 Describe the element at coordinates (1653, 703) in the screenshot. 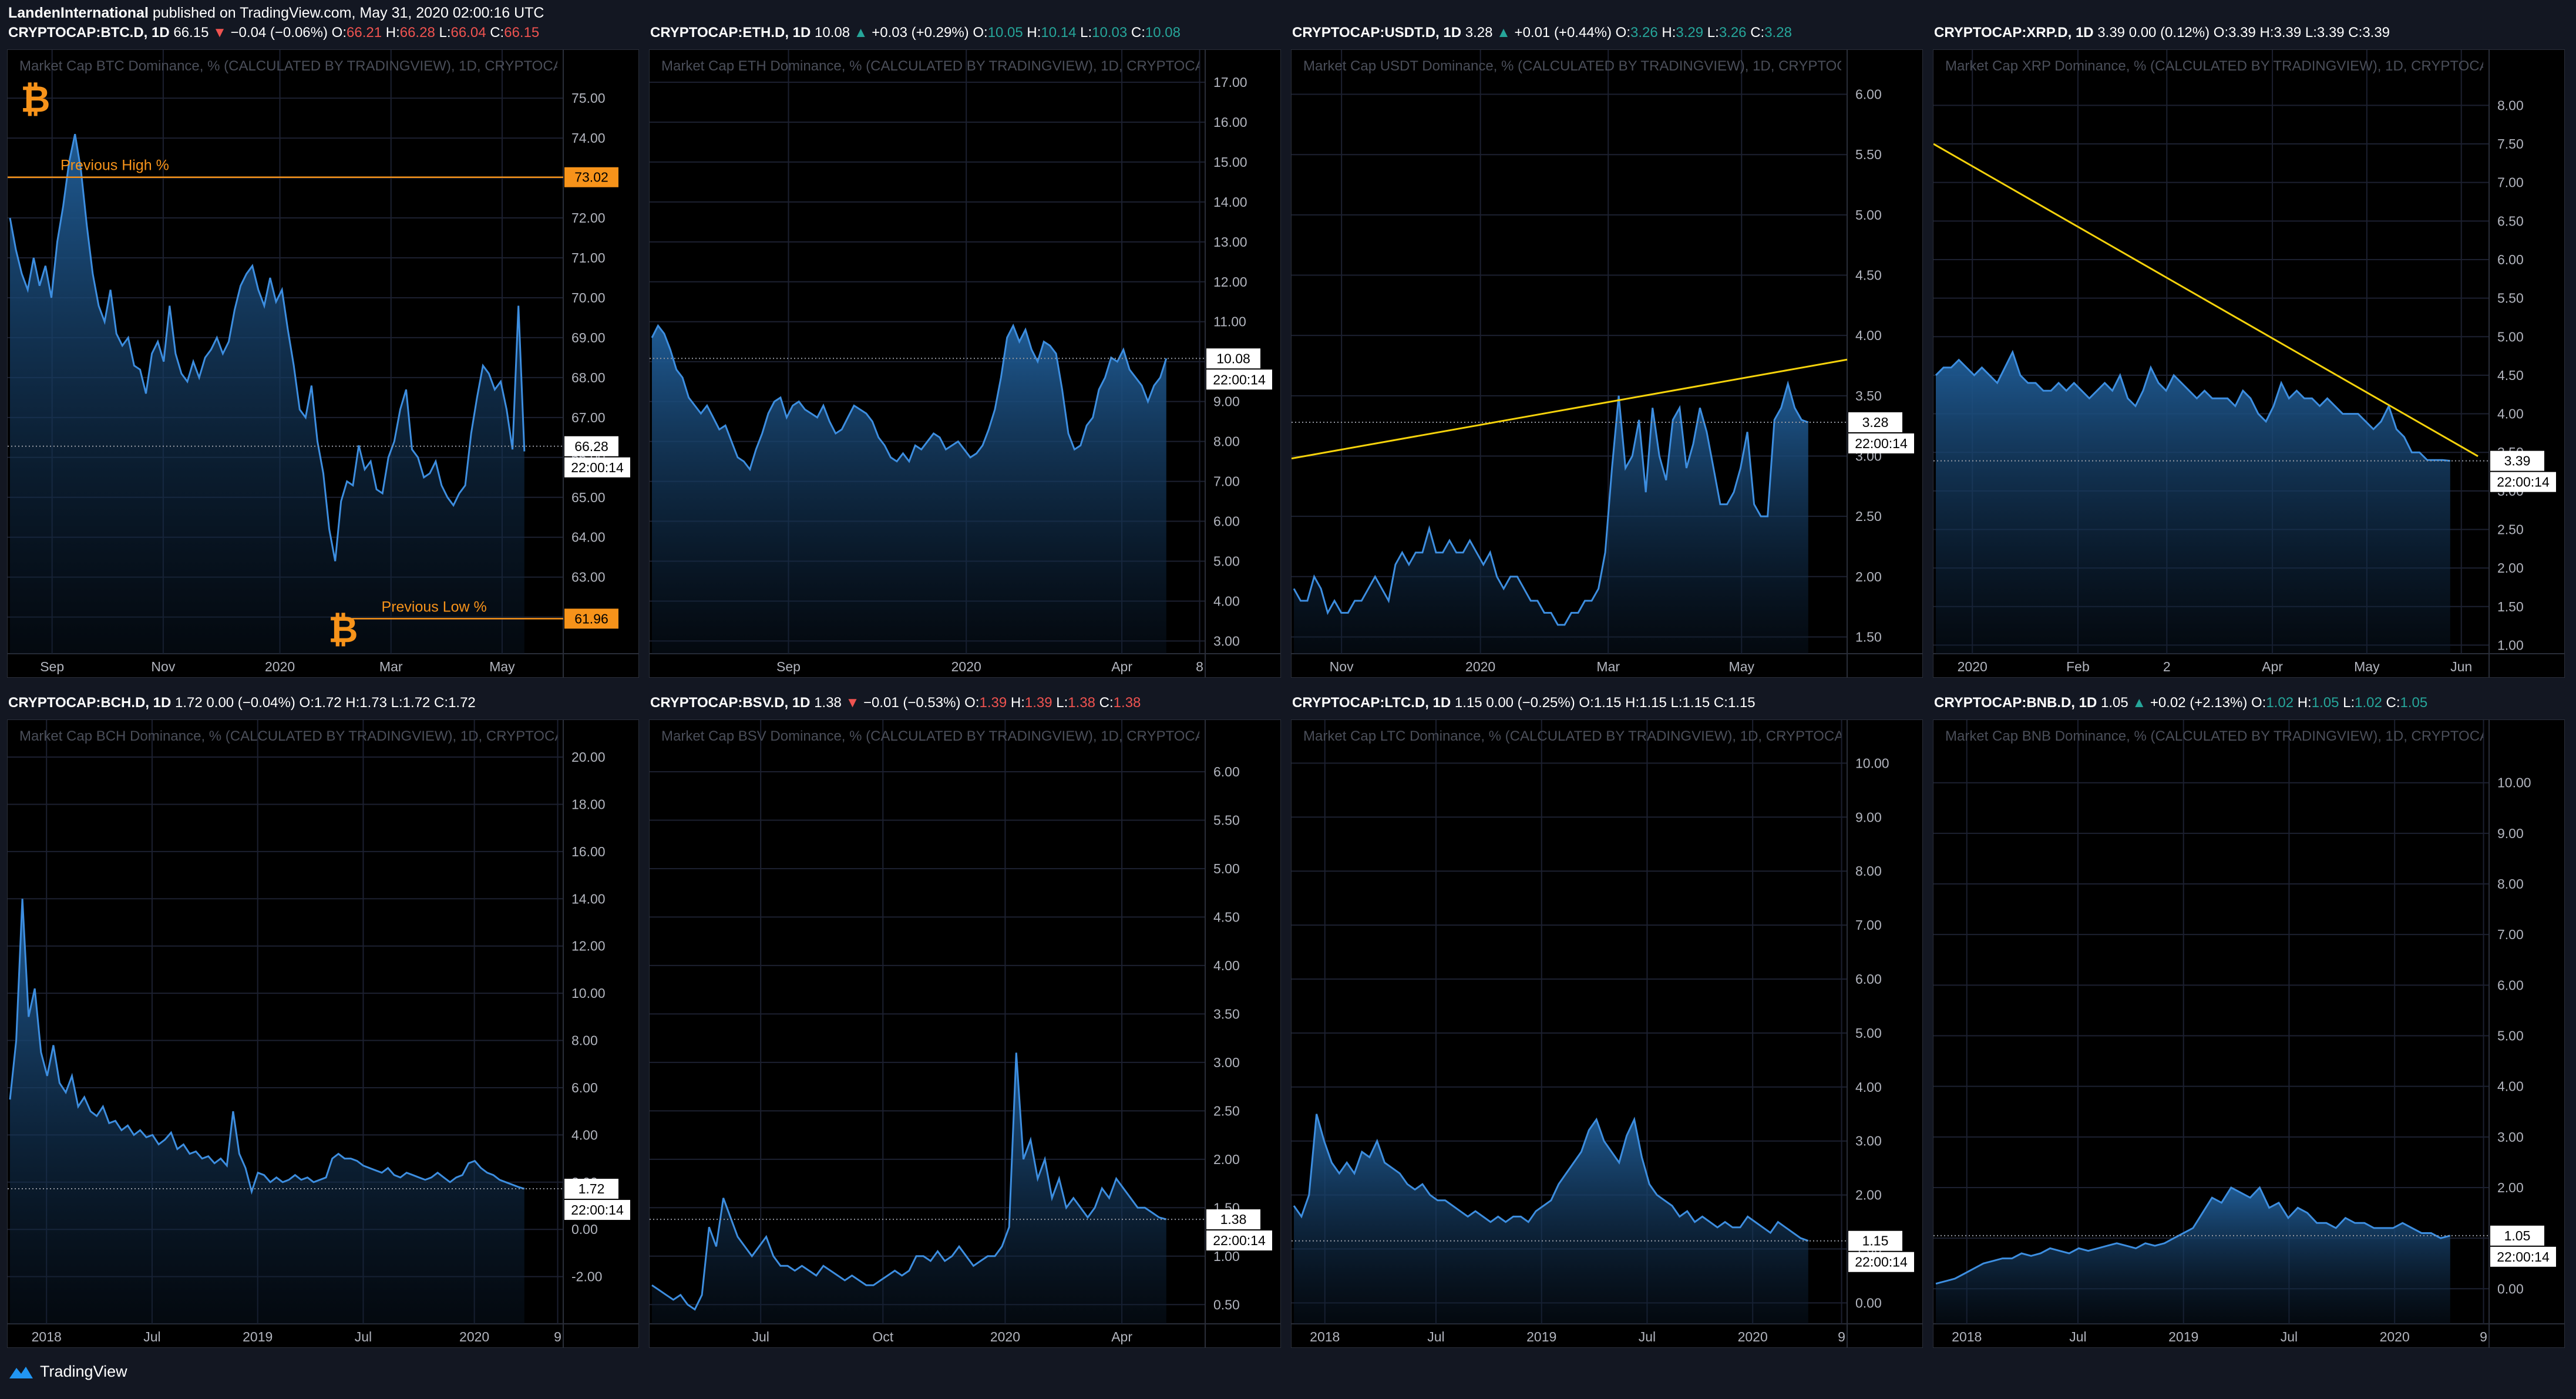

I see `ohlc-h: 1.15` at that location.